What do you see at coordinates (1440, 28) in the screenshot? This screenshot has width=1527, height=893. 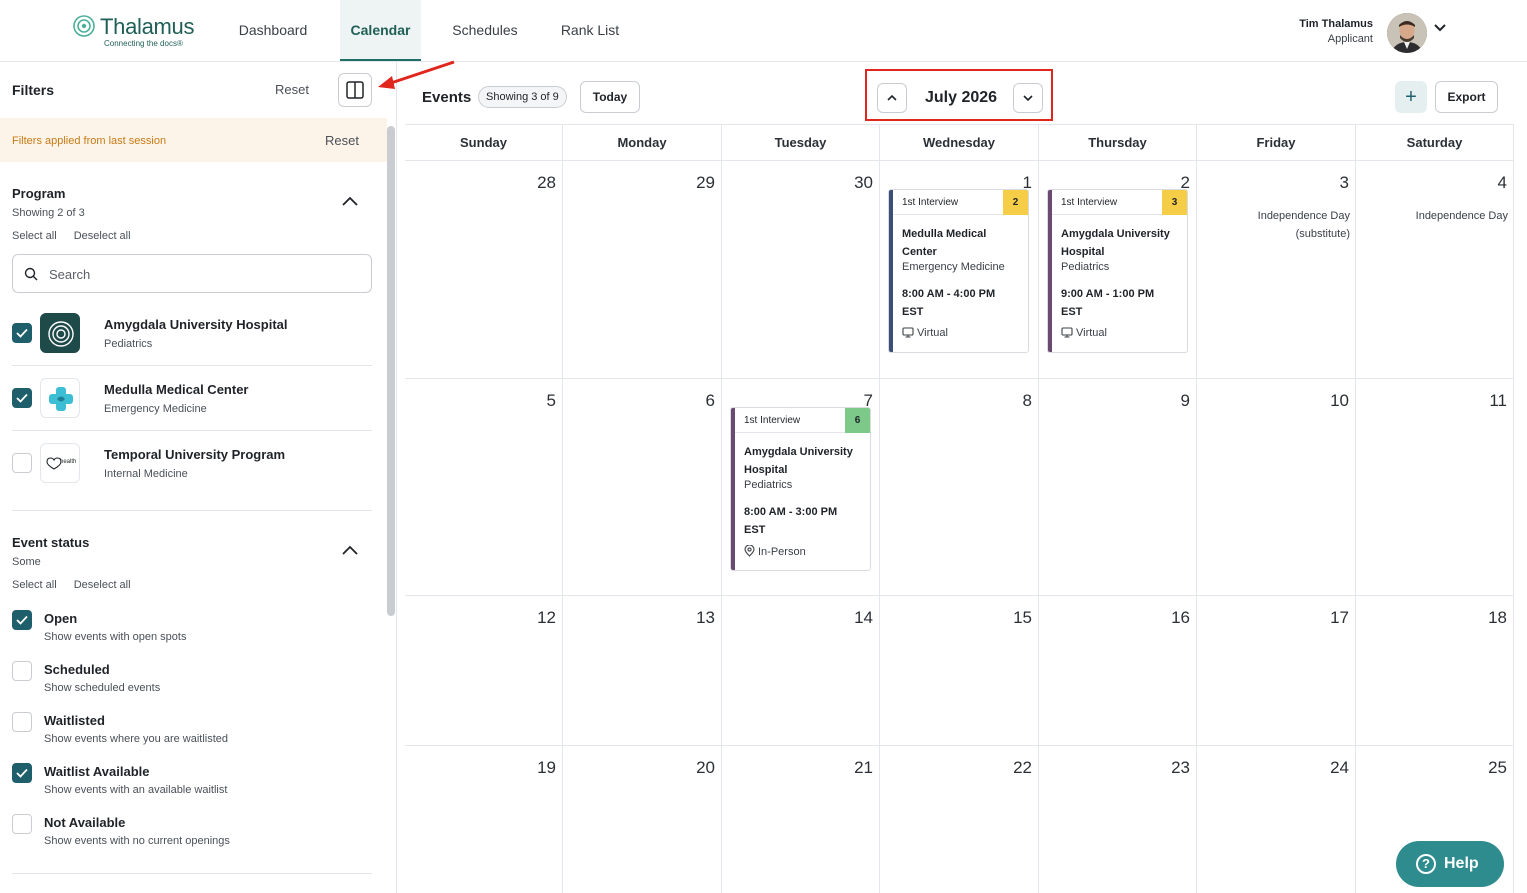 I see `chevron-down-icon` at bounding box center [1440, 28].